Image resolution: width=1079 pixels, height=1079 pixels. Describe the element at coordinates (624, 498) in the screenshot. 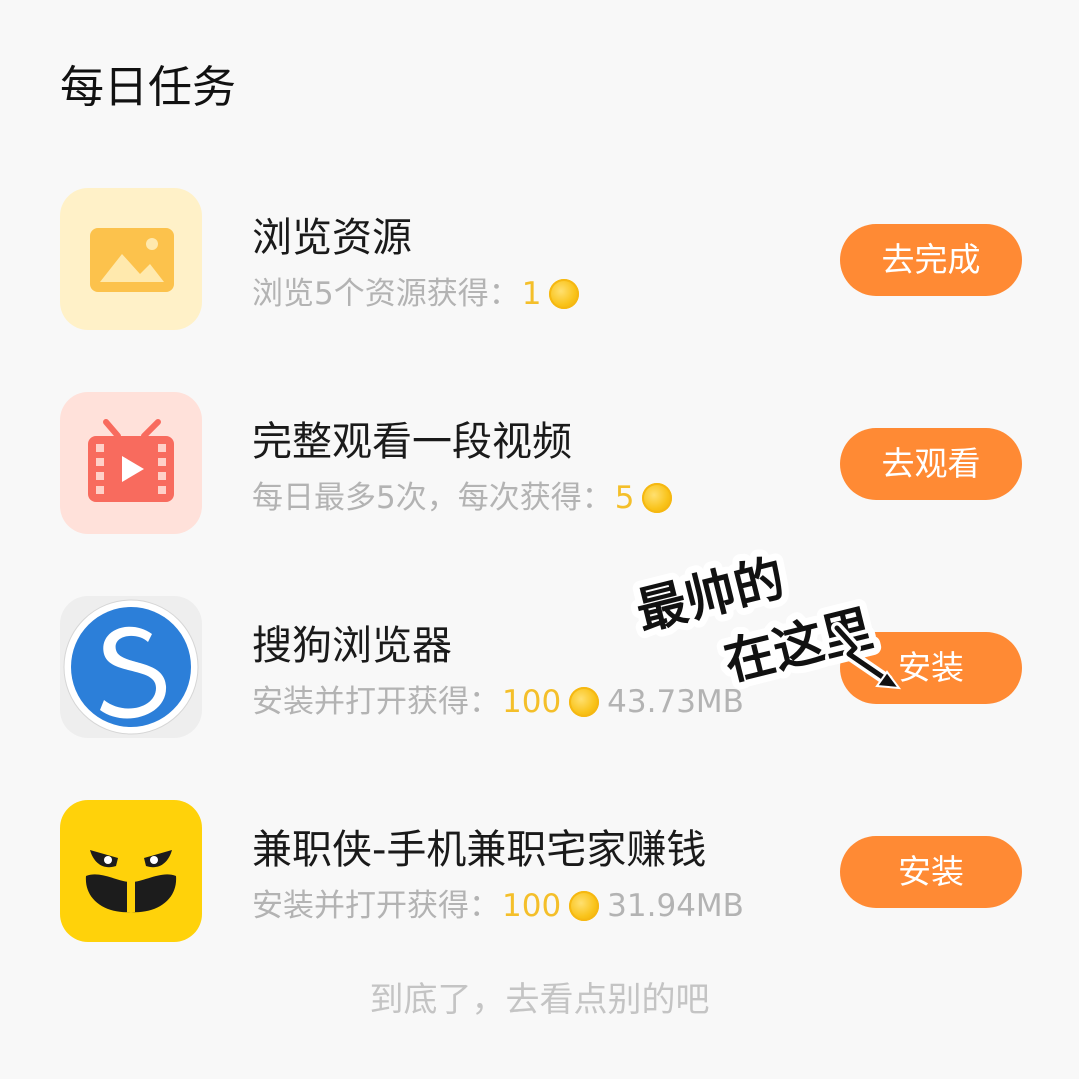

I see `reward-amount: 5` at that location.